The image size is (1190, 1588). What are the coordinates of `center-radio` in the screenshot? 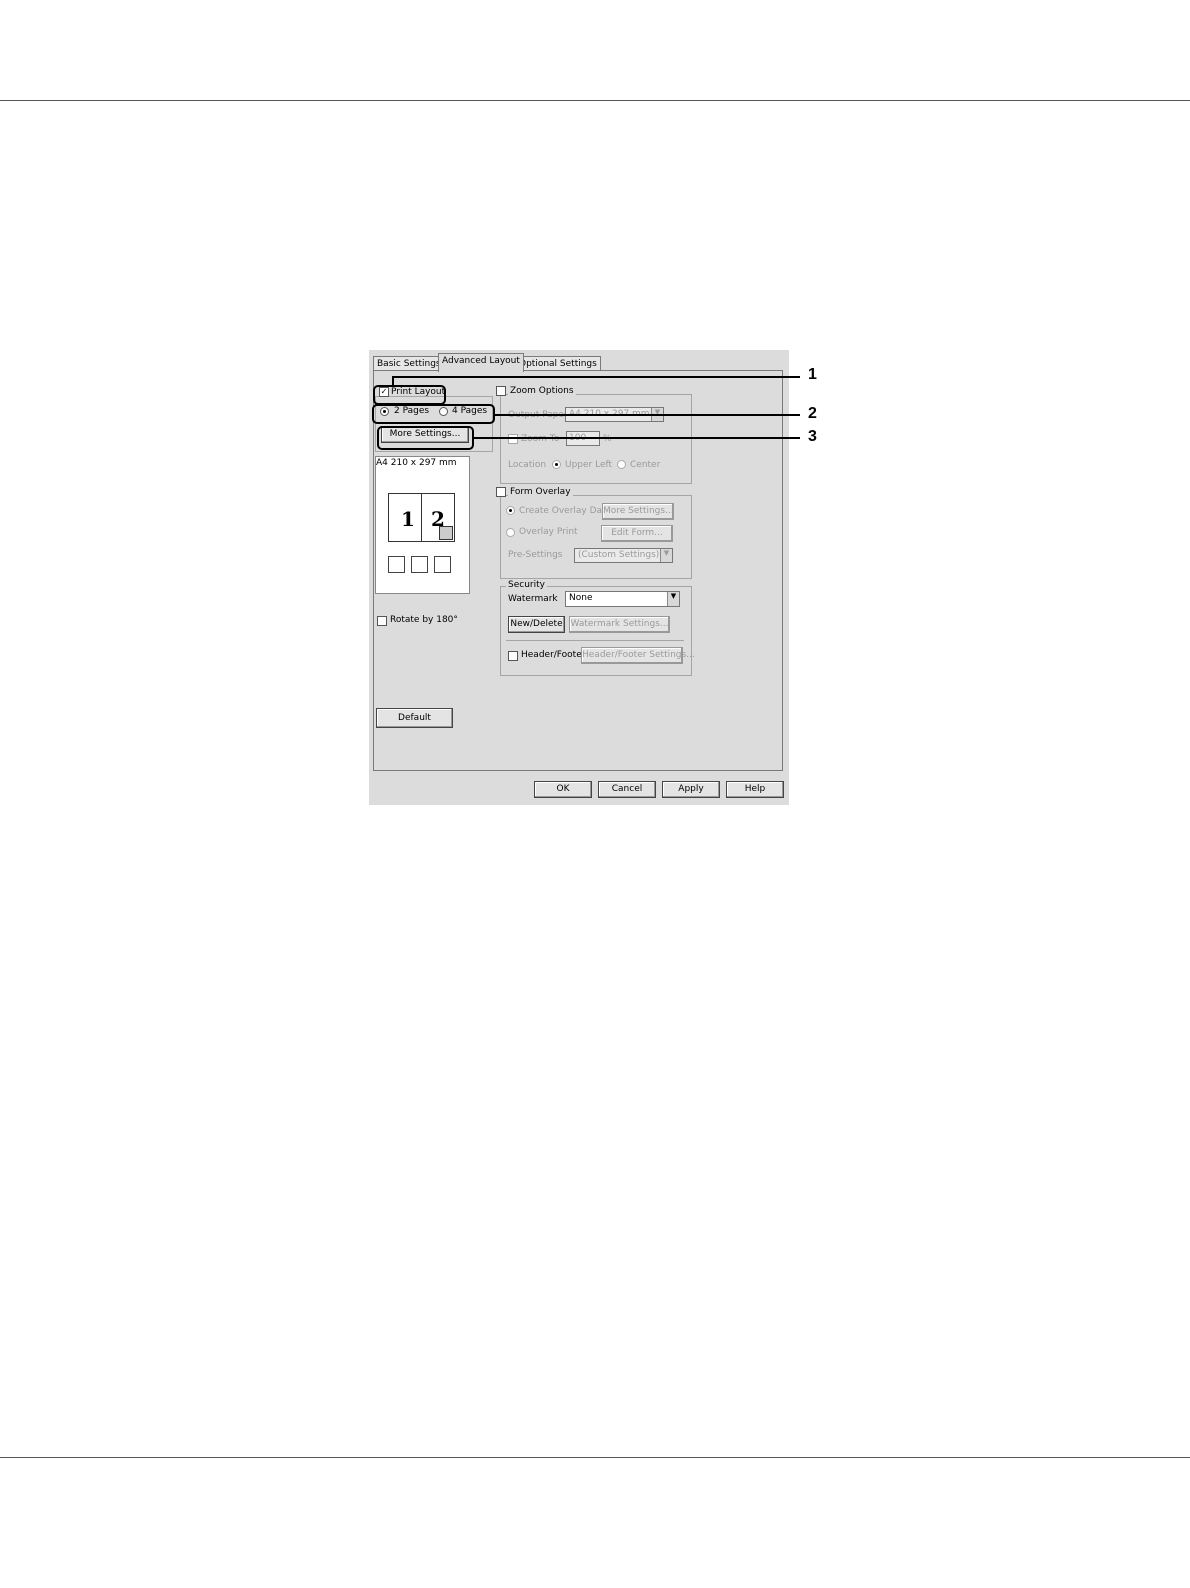 It's located at (621, 464).